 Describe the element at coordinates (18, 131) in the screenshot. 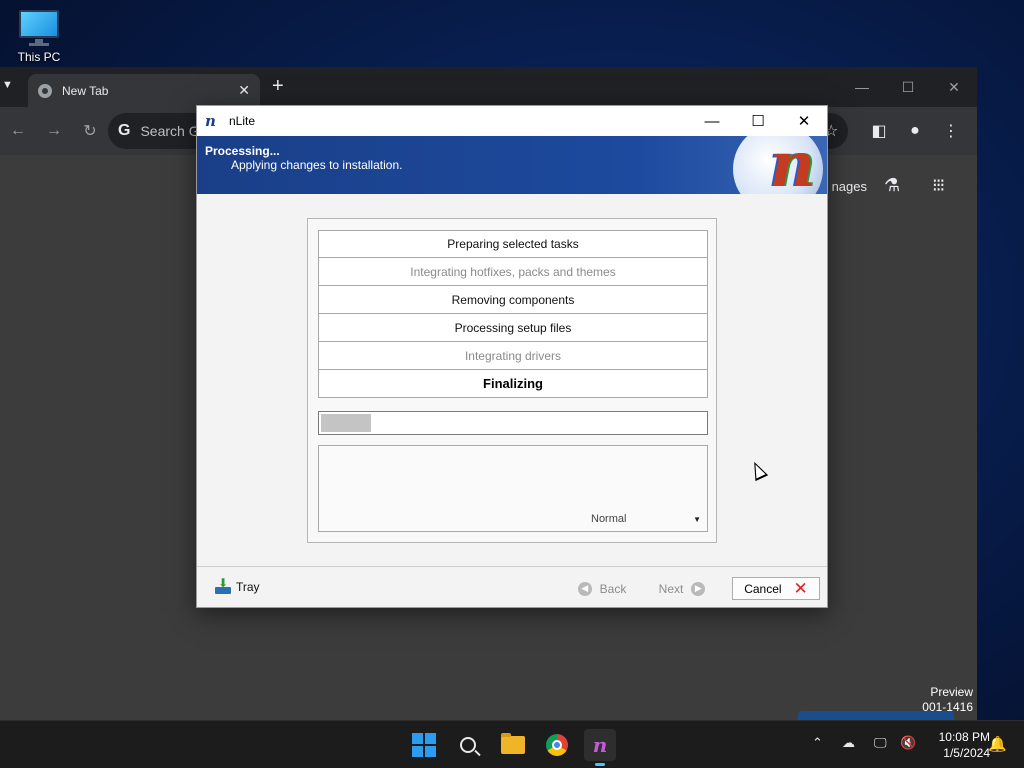

I see `back-arrow-icon: ←` at that location.